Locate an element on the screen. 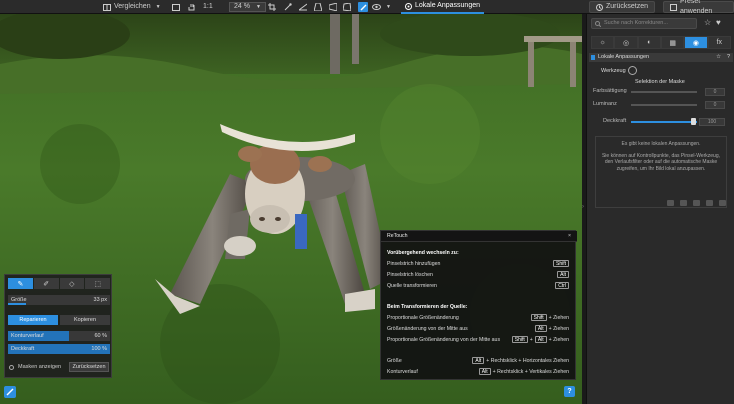  popup-title: ReTouch is located at coordinates (397, 236).